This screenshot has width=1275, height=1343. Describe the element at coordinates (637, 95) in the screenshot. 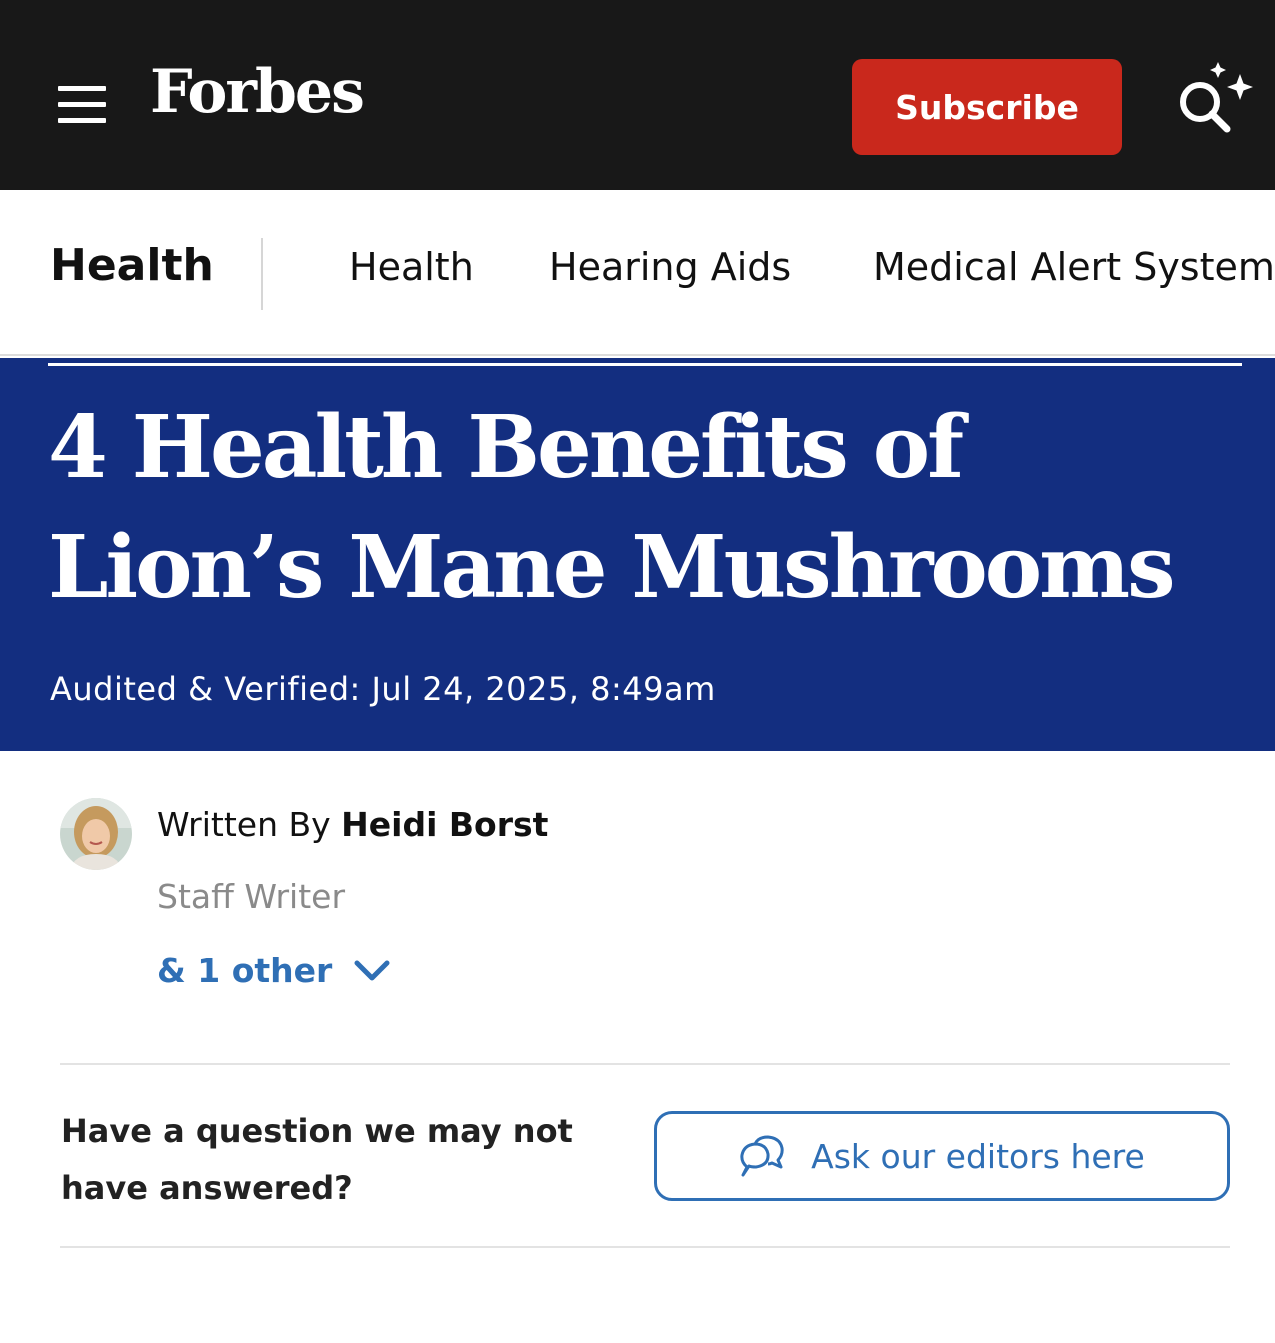

I see `top-header: Forbes Subscribe` at that location.